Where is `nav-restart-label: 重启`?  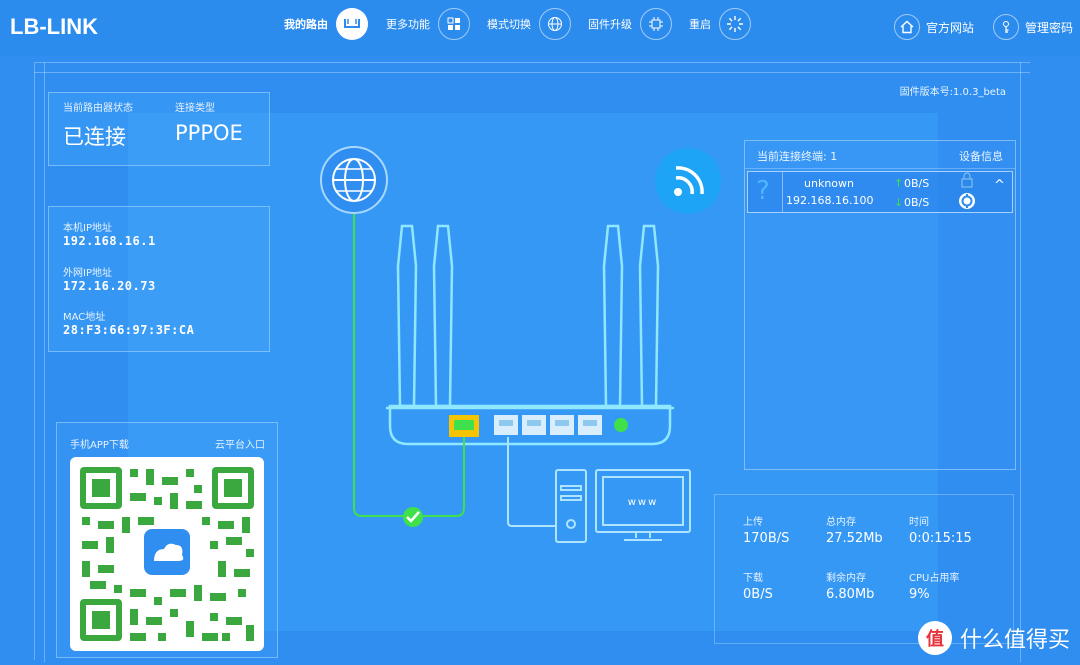
nav-restart-label: 重启 is located at coordinates (700, 24).